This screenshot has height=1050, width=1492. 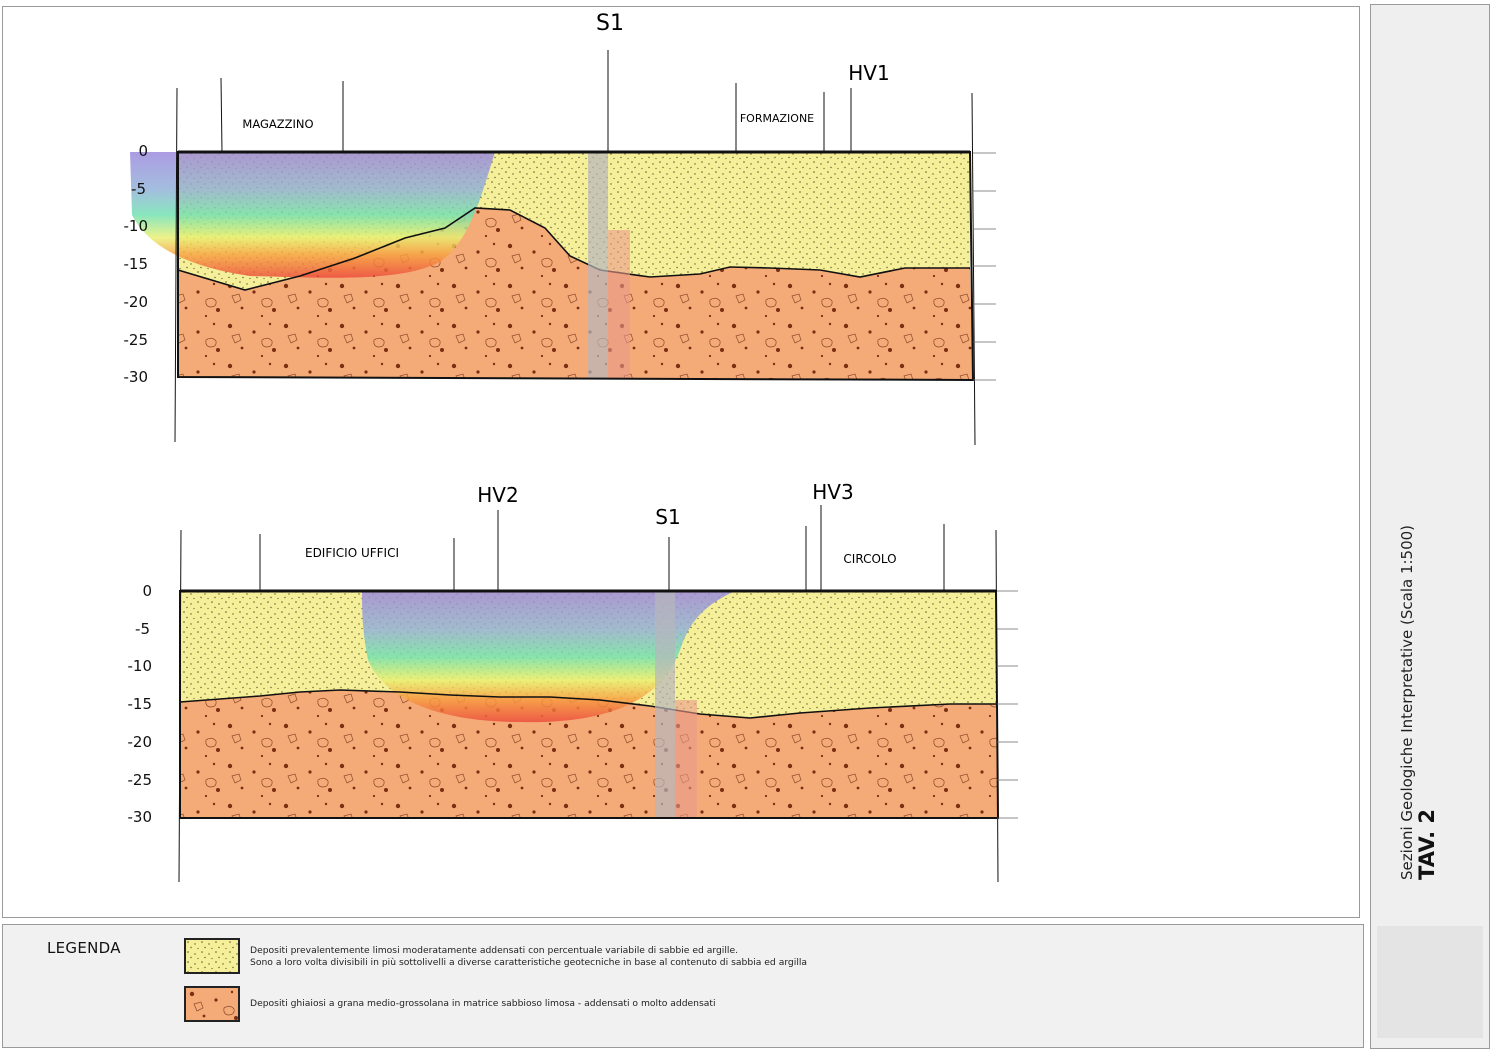 What do you see at coordinates (140, 666) in the screenshot?
I see `section-2-depth-tick: -10` at bounding box center [140, 666].